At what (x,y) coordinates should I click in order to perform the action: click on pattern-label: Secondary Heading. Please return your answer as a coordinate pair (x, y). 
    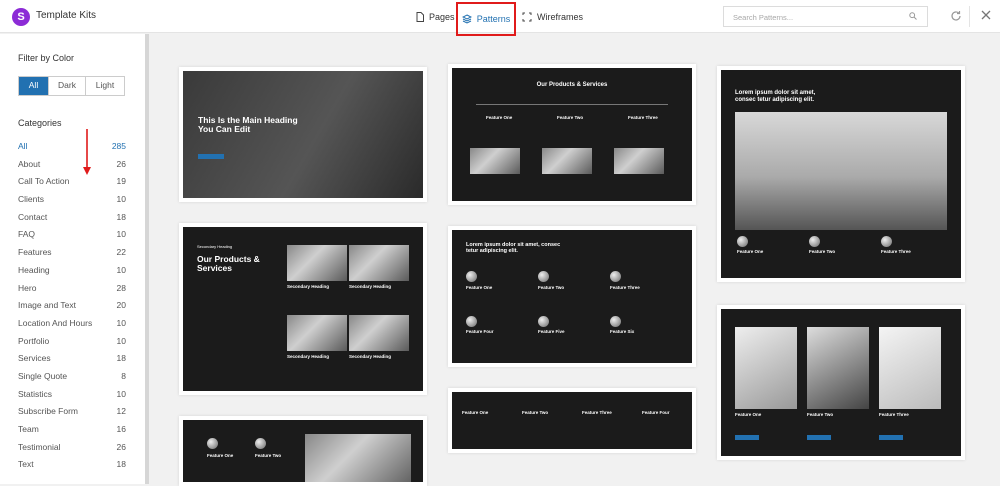
    Looking at the image, I should click on (215, 246).